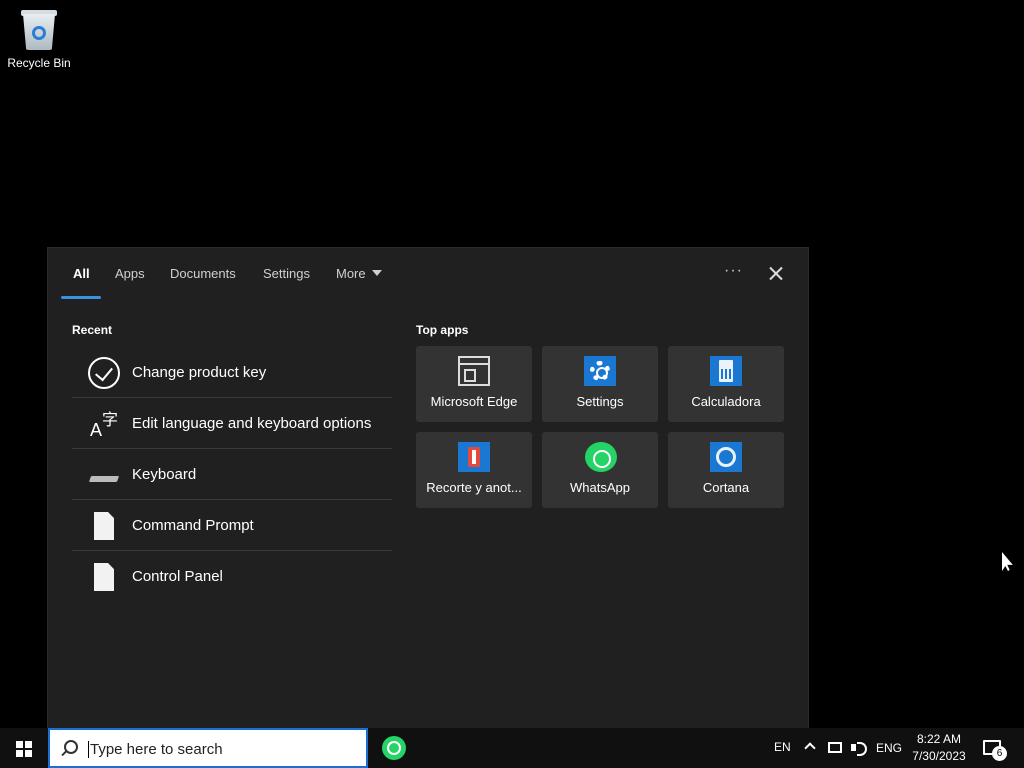  I want to click on tab-settings: Settings, so click(286, 273).